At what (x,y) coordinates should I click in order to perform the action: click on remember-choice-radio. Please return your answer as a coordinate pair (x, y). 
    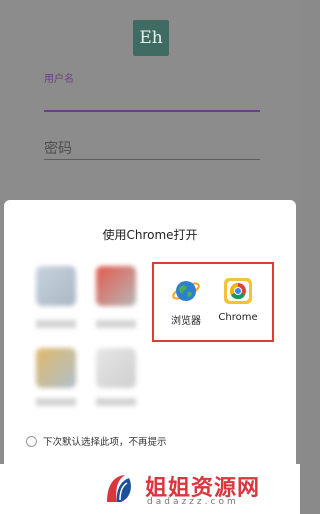
    Looking at the image, I should click on (31, 441).